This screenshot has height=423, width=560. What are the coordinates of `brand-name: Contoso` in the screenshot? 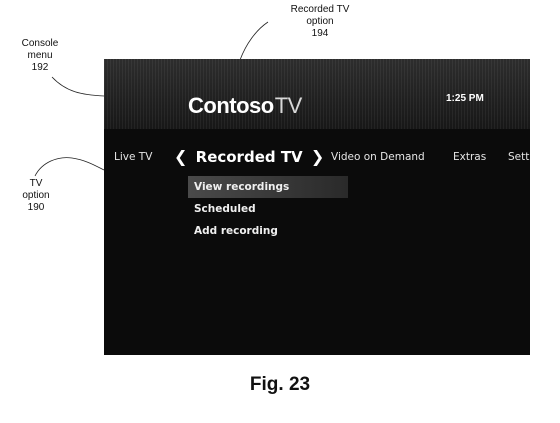 It's located at (231, 105).